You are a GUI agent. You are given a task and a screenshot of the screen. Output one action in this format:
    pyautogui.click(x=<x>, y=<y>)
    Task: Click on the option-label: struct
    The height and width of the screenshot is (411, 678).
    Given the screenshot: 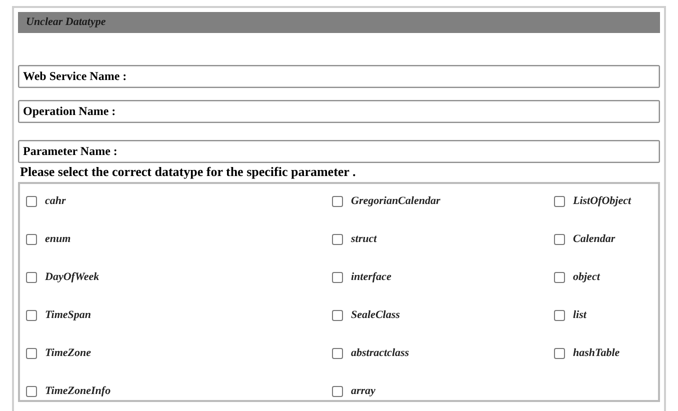 What is the action you would take?
    pyautogui.click(x=364, y=239)
    